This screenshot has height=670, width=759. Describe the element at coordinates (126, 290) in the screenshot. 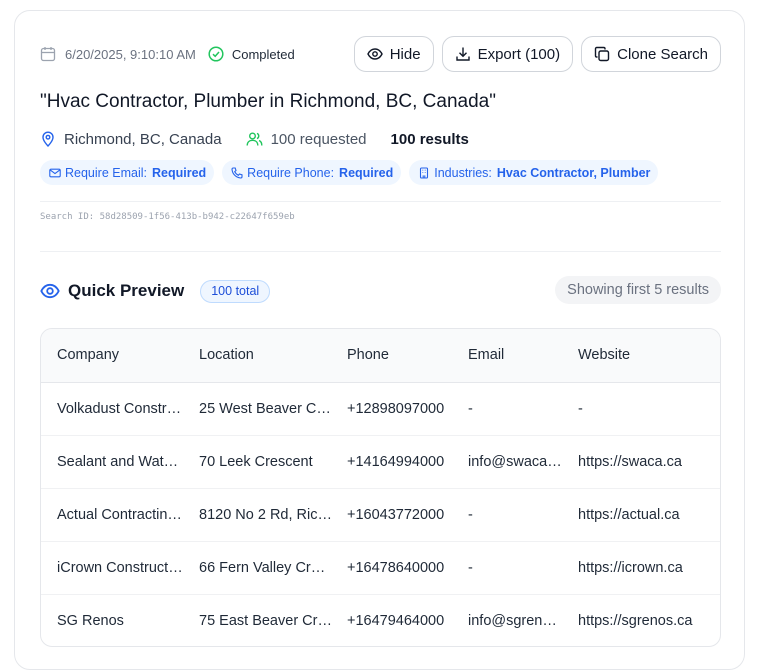

I see `quick-preview-title: Quick Preview` at that location.